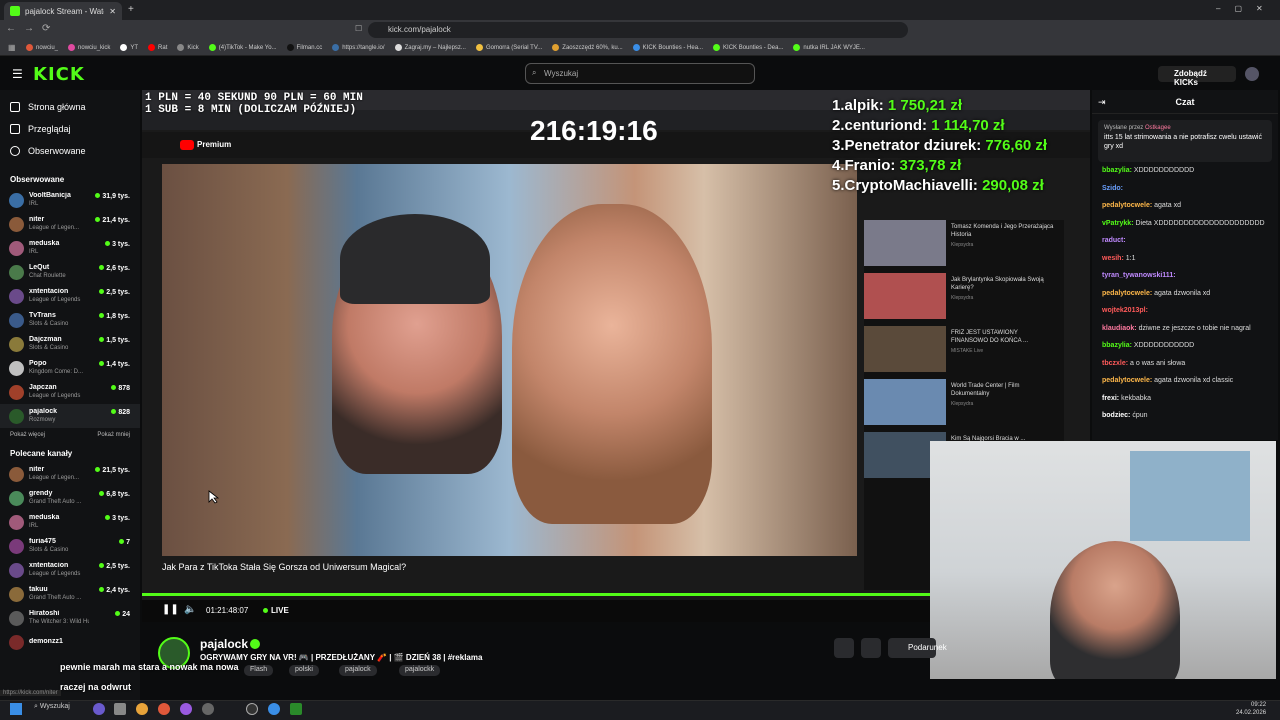 Image resolution: width=1280 pixels, height=720 pixels. I want to click on channel-item: LeQut Chat Roulette 2,6 tys., so click(70, 272).